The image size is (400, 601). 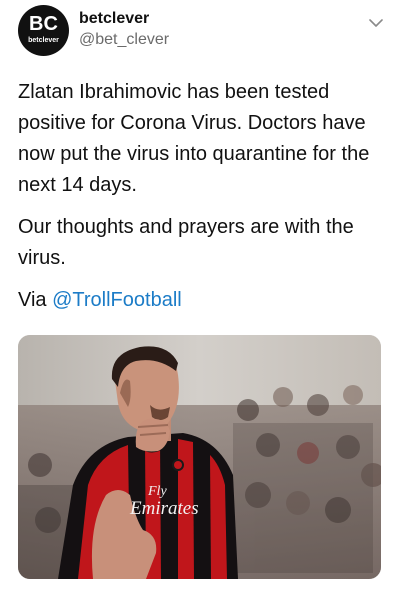 What do you see at coordinates (43, 24) in the screenshot?
I see `avatar-logo-mark: BC` at bounding box center [43, 24].